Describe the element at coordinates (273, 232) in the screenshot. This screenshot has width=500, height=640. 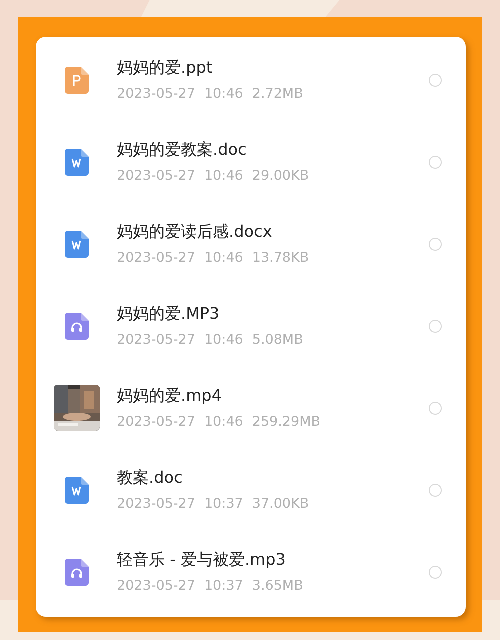
I see `file-name: 妈妈的爱读后感.docx` at that location.